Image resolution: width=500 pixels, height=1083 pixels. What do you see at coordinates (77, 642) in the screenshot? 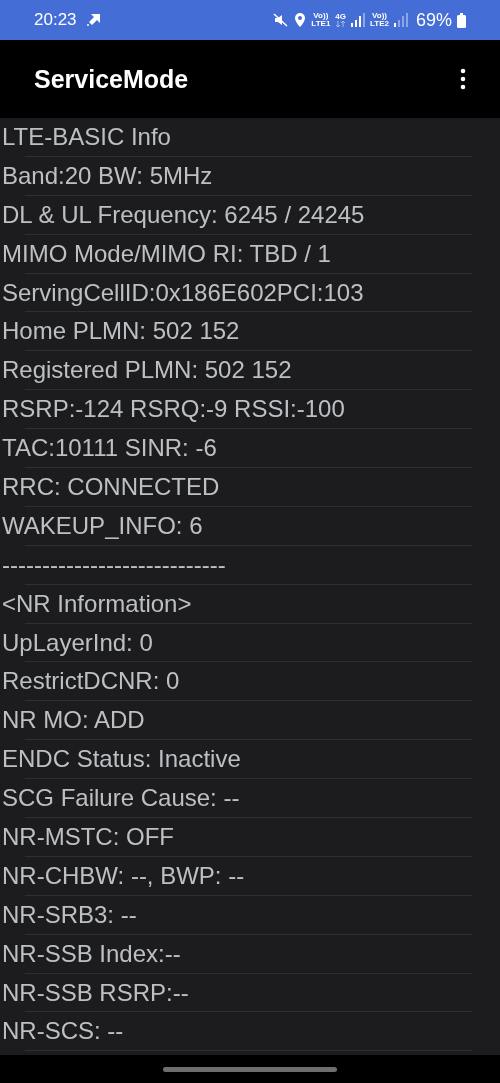
I see `info-line: UpLayerInd: 0` at bounding box center [77, 642].